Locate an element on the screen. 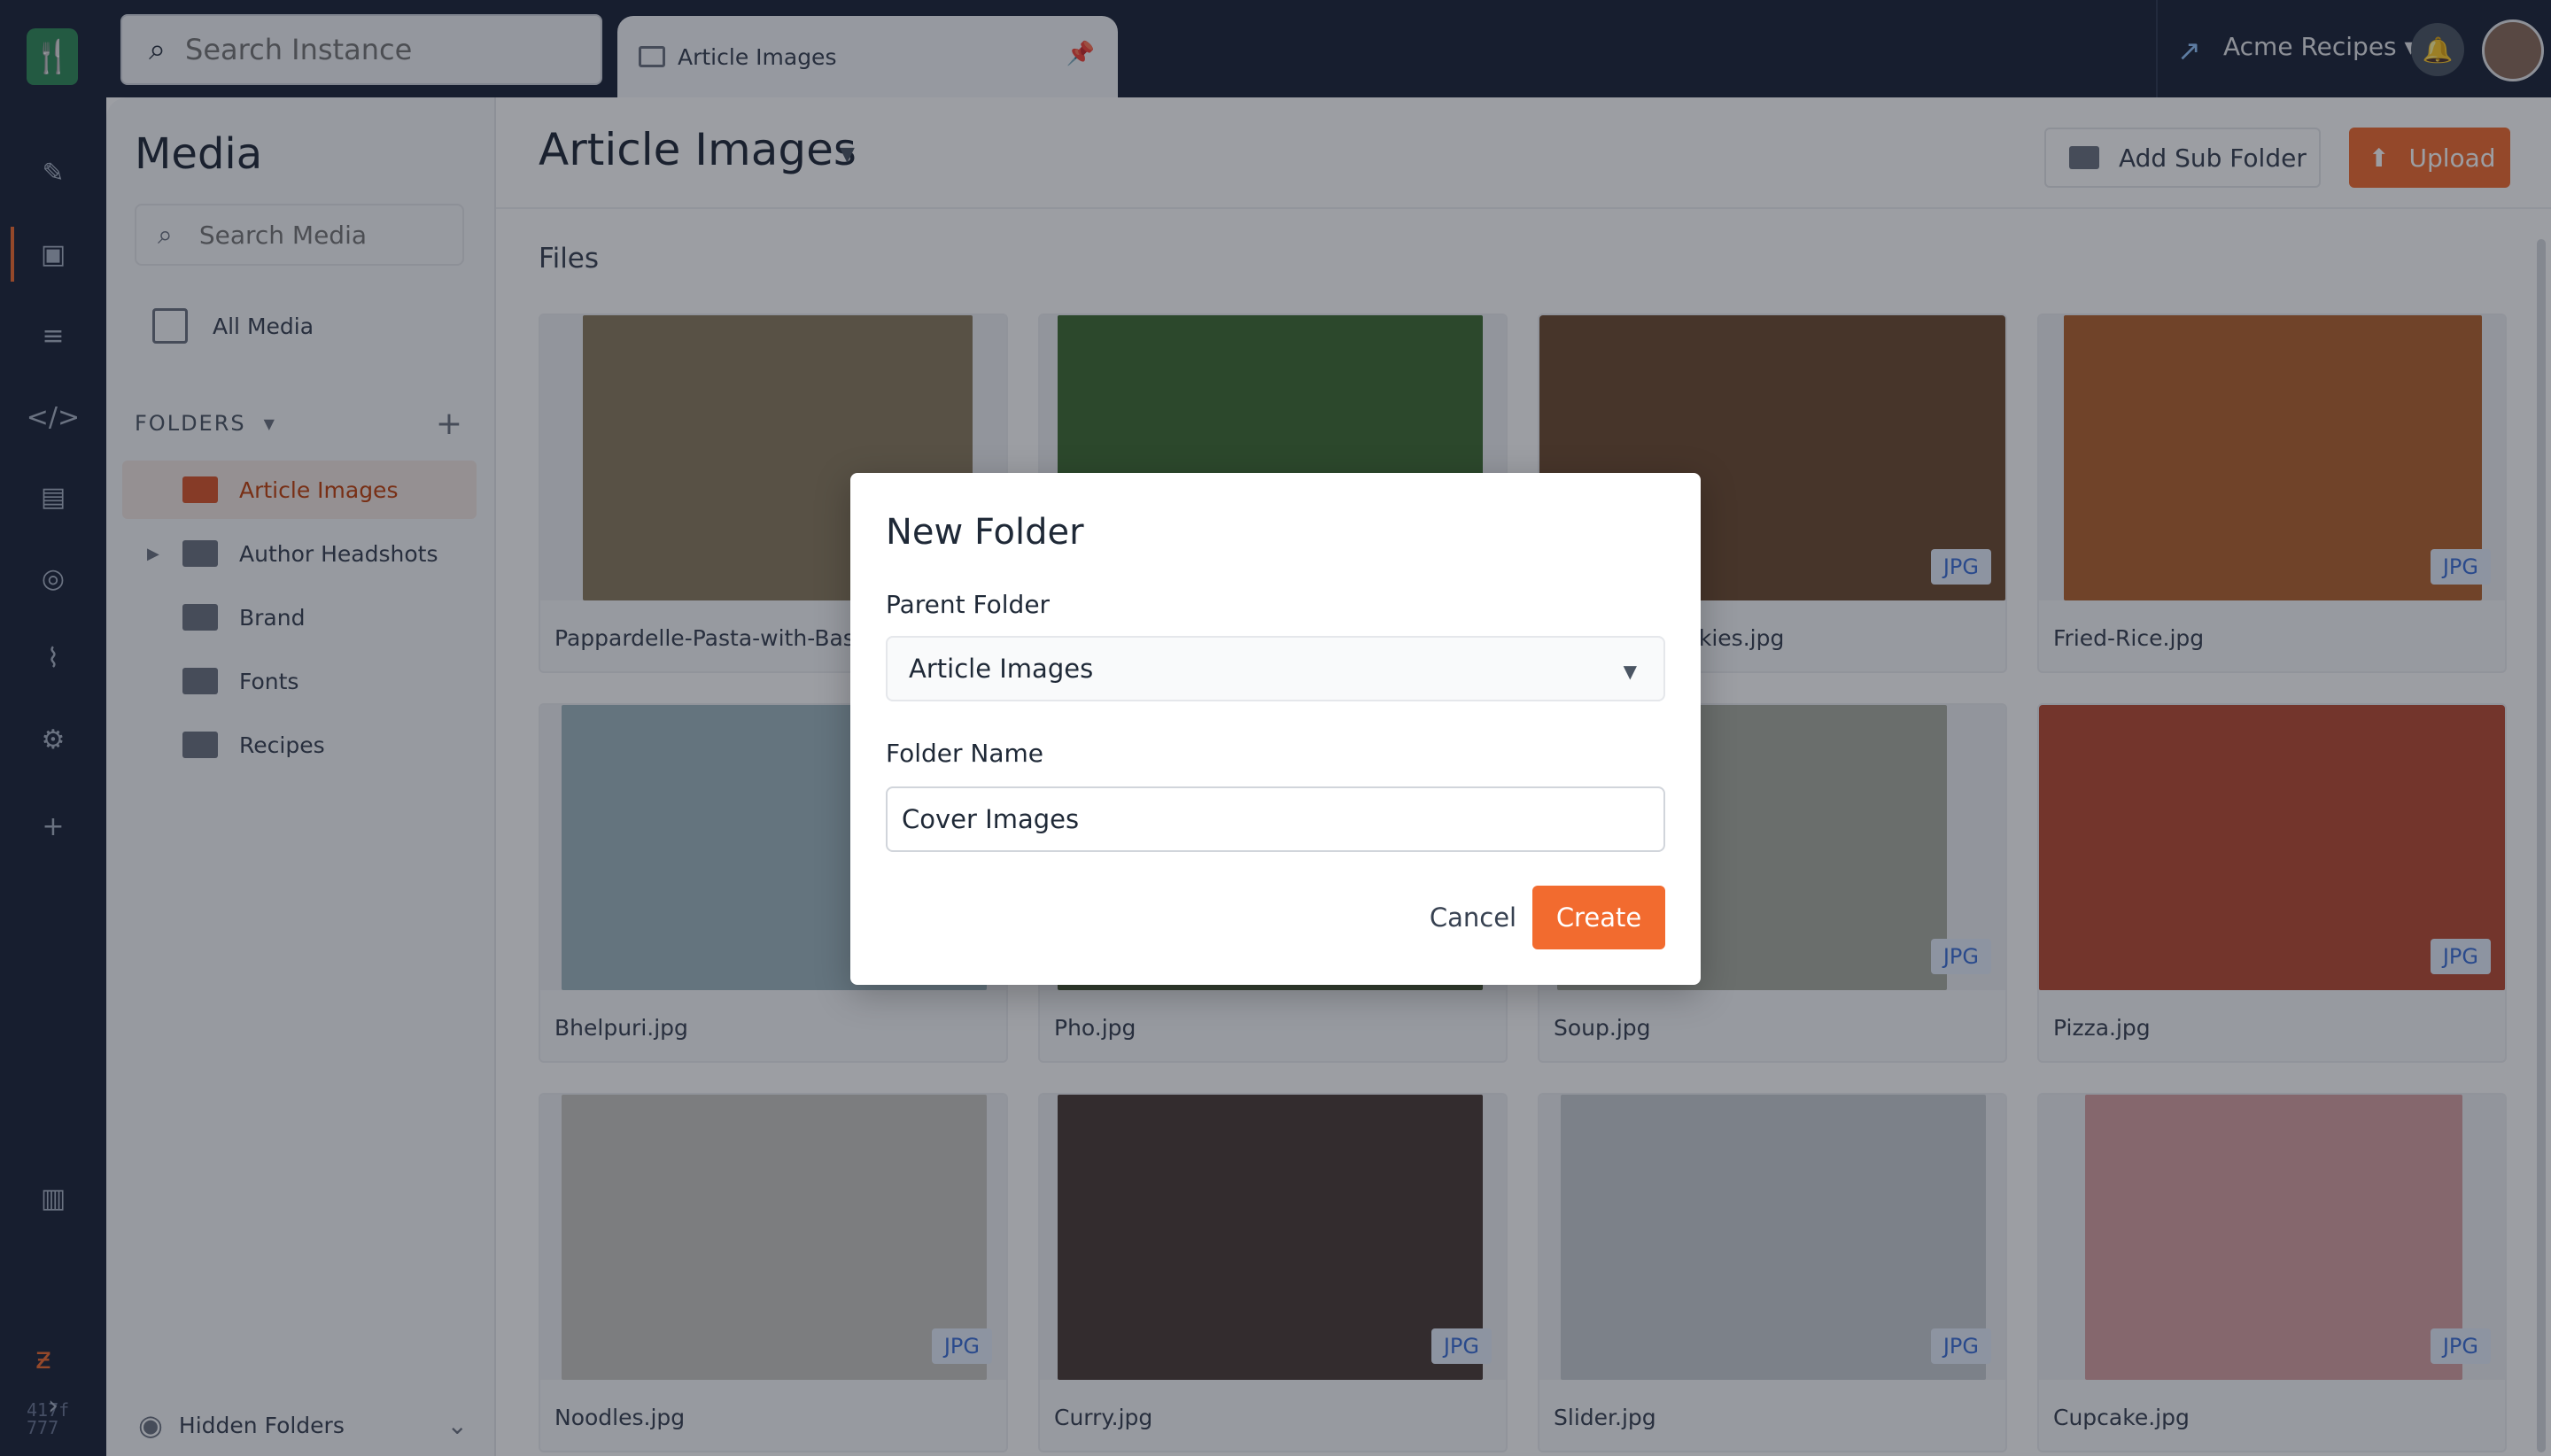 Image resolution: width=2551 pixels, height=1456 pixels. folder-name-label: Folder Name is located at coordinates (965, 753).